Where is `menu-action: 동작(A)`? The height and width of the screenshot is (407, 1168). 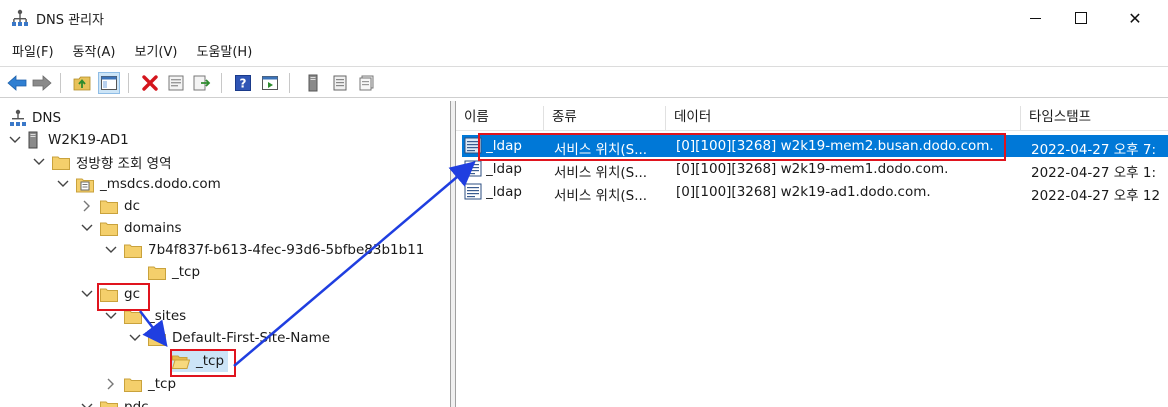
menu-action: 동작(A) is located at coordinates (92, 50).